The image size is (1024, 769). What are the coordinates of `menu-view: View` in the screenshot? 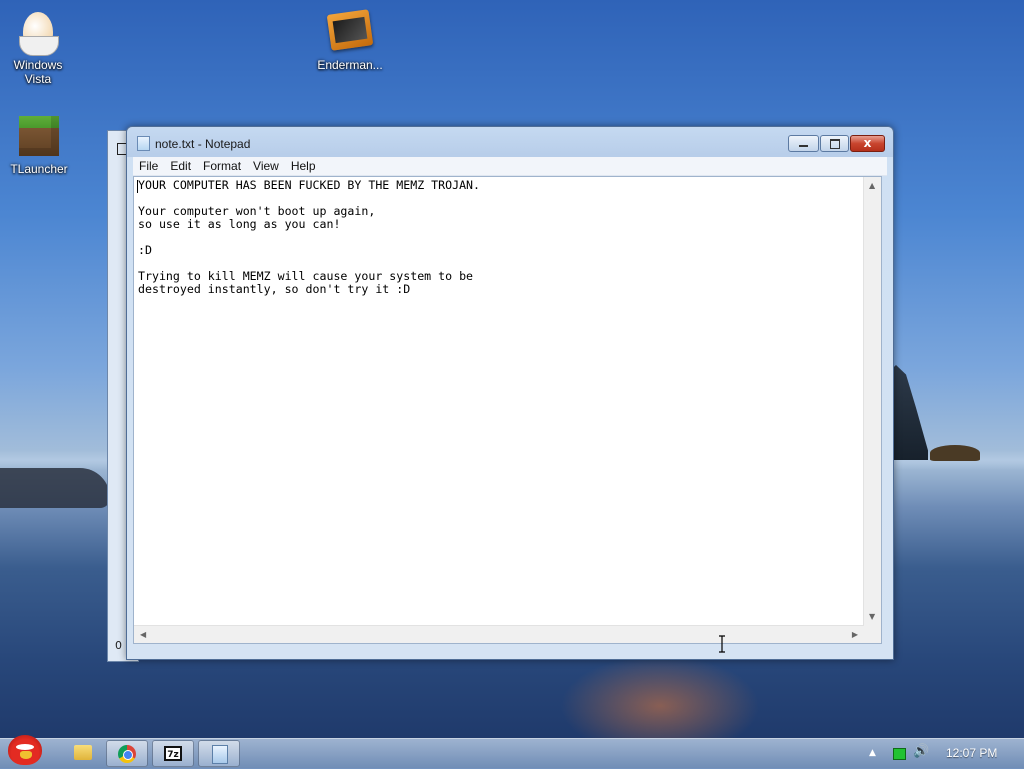 It's located at (266, 166).